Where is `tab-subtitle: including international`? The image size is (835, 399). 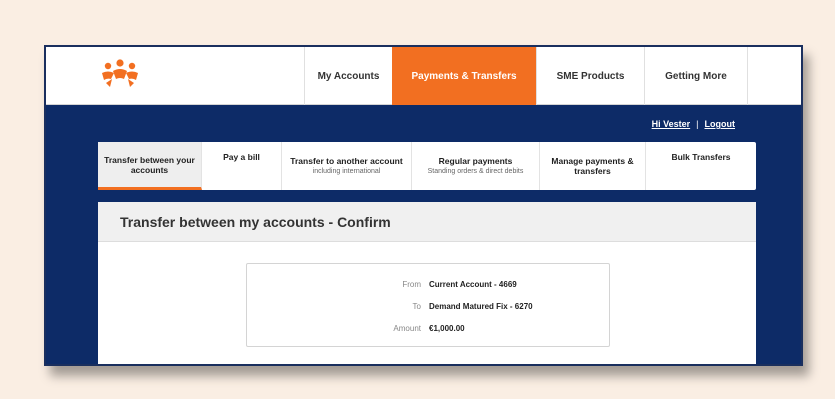 tab-subtitle: including international is located at coordinates (346, 171).